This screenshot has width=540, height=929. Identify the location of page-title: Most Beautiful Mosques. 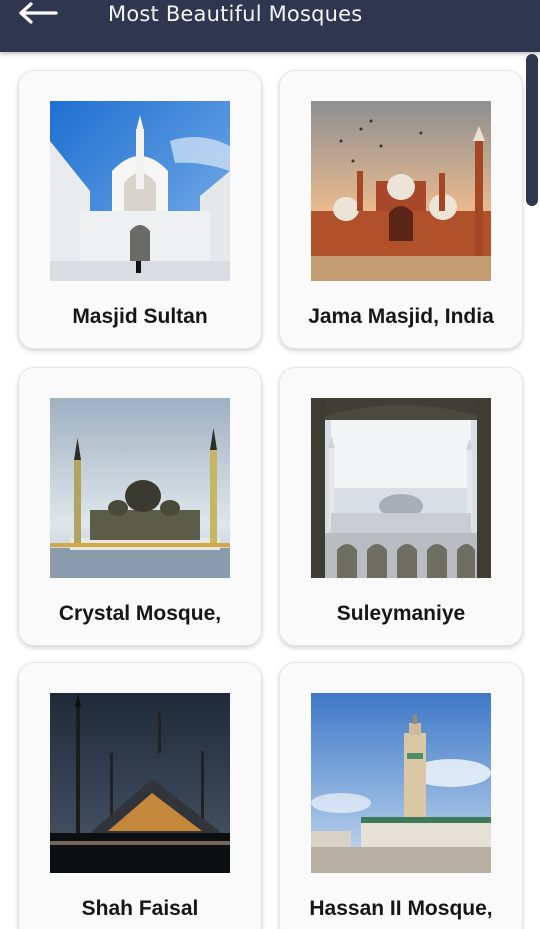
(235, 14).